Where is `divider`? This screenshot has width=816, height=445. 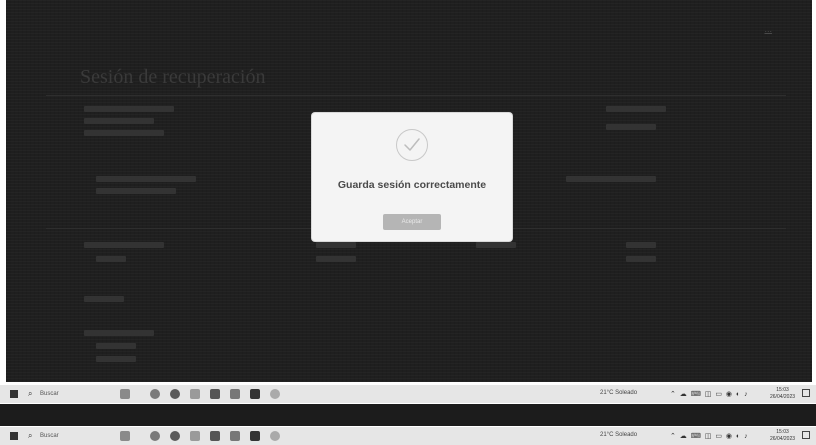 divider is located at coordinates (416, 95).